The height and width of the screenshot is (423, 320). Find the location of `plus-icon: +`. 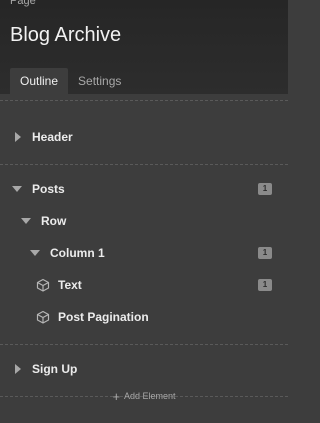

plus-icon: + is located at coordinates (116, 396).